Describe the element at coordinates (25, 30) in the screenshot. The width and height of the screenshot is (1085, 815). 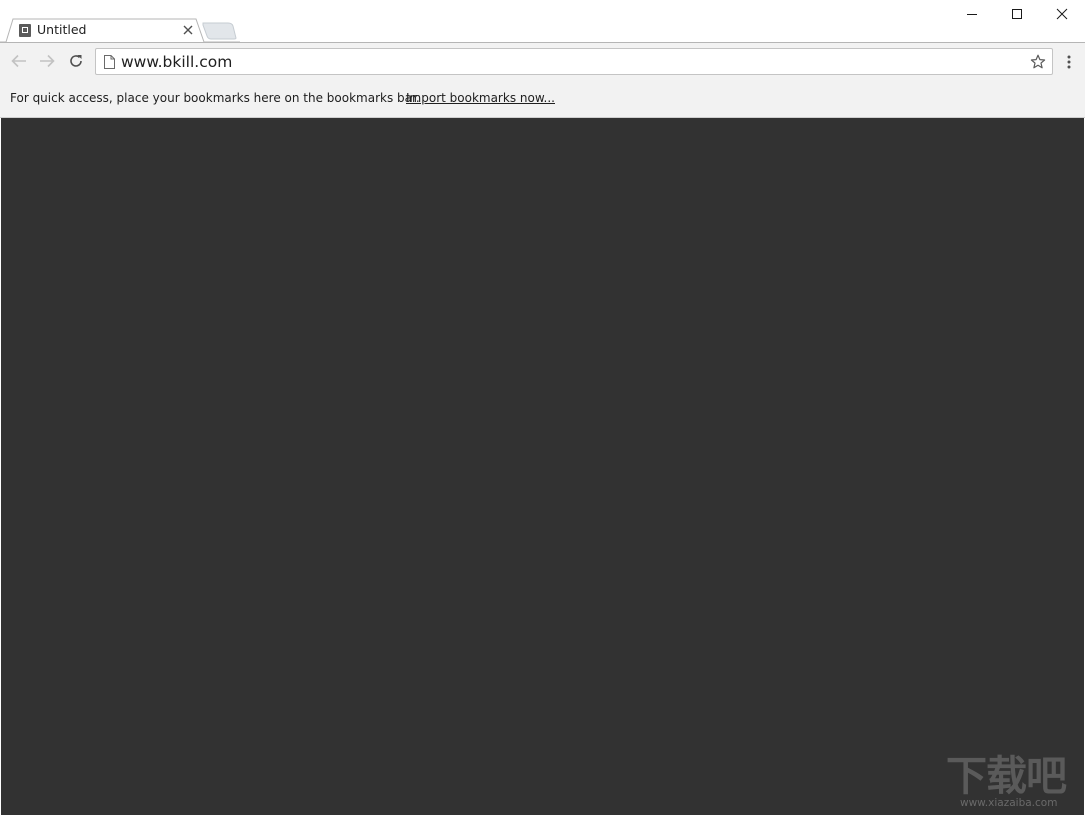
I see `page-folder-icon` at that location.